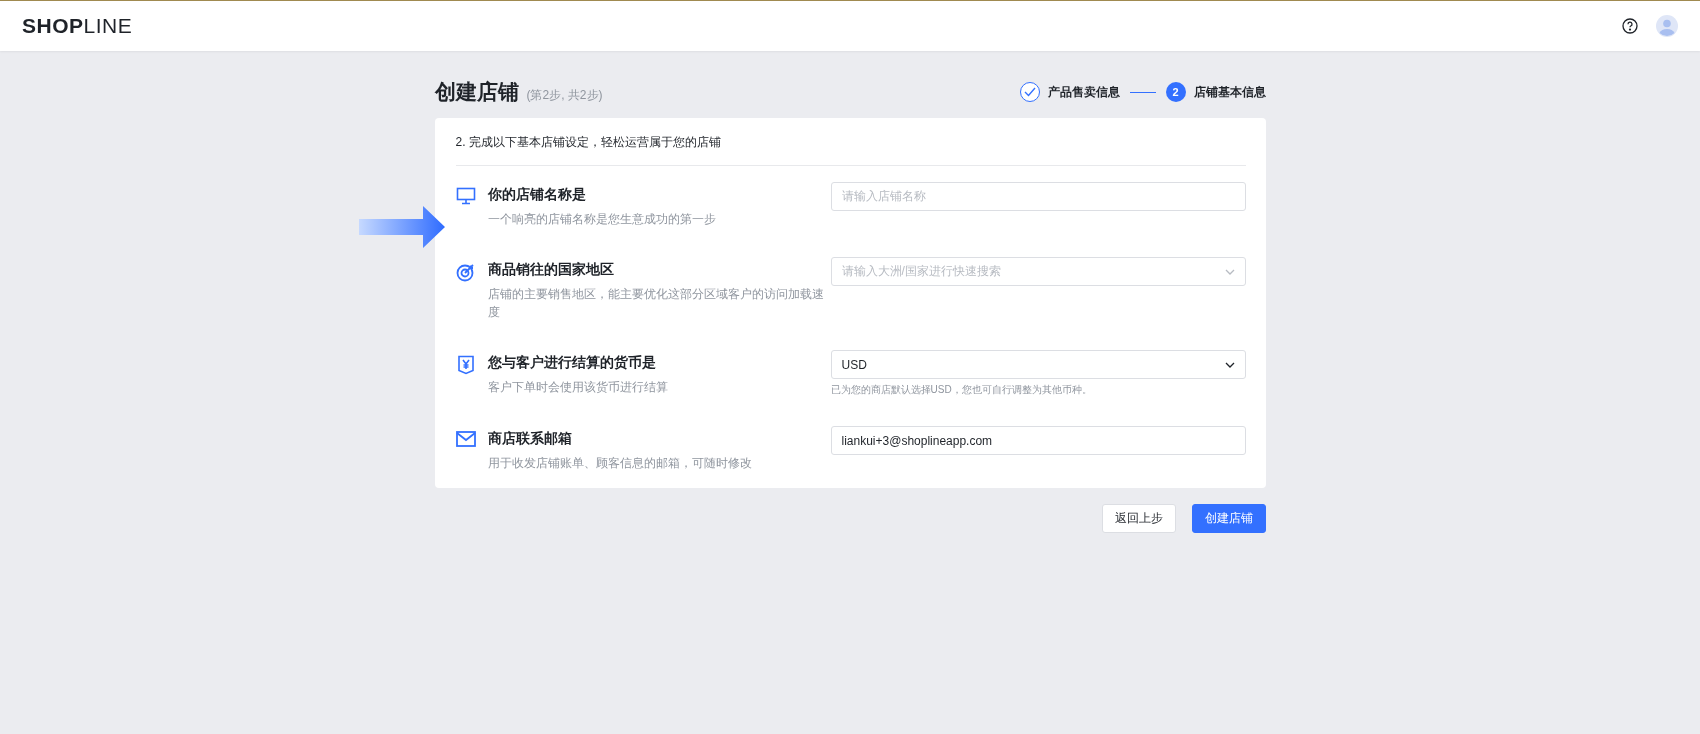 The width and height of the screenshot is (1700, 734). What do you see at coordinates (850, 142) in the screenshot?
I see `card-heading: 2. 完成以下基本店铺设定，轻松运营属于您的店铺` at bounding box center [850, 142].